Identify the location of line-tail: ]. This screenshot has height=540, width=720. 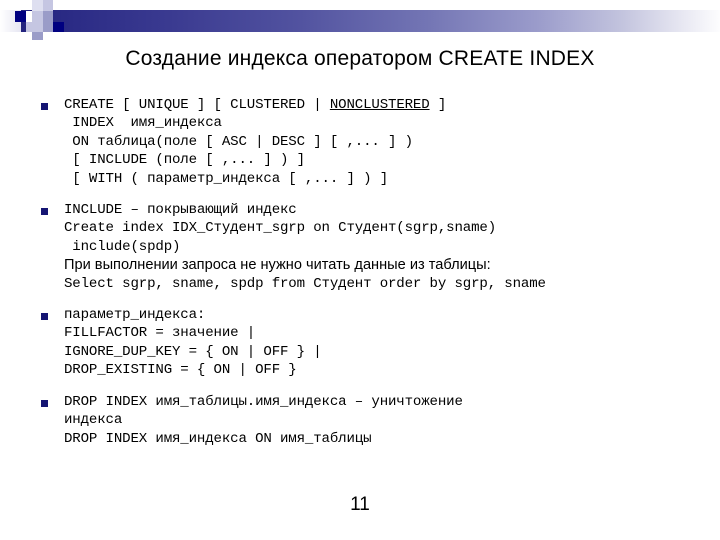
(438, 105).